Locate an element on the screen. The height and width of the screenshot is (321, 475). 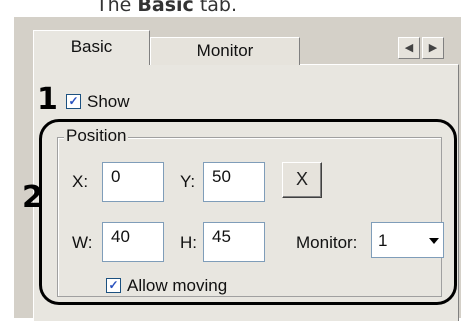
x-input-value: 0 is located at coordinates (116, 176).